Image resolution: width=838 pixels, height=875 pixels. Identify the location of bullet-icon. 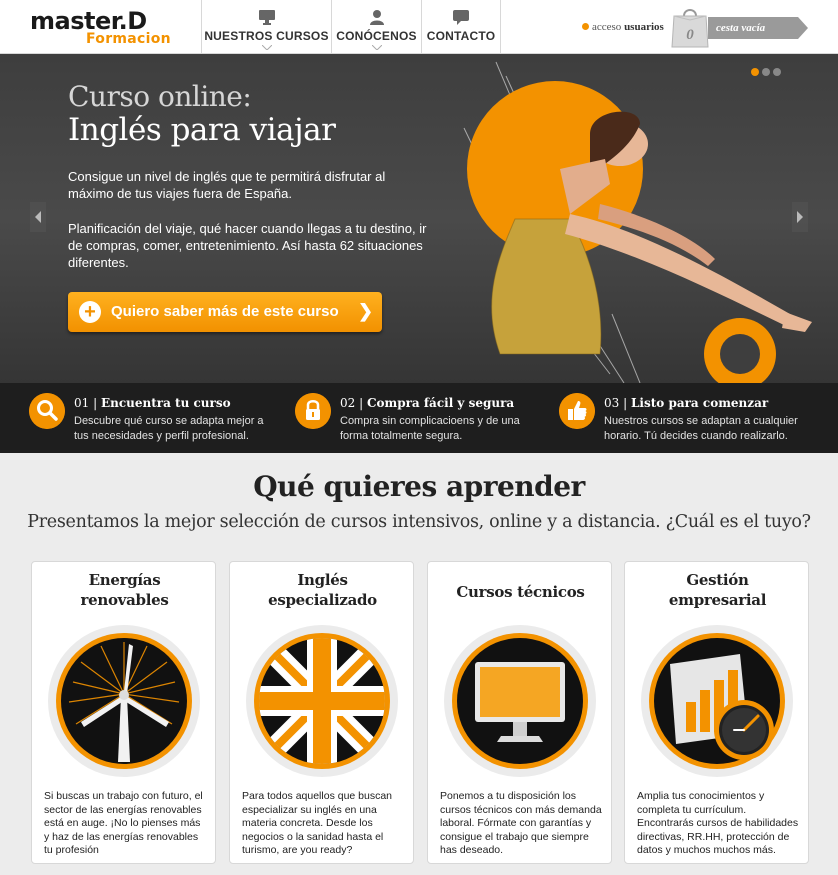
(585, 26).